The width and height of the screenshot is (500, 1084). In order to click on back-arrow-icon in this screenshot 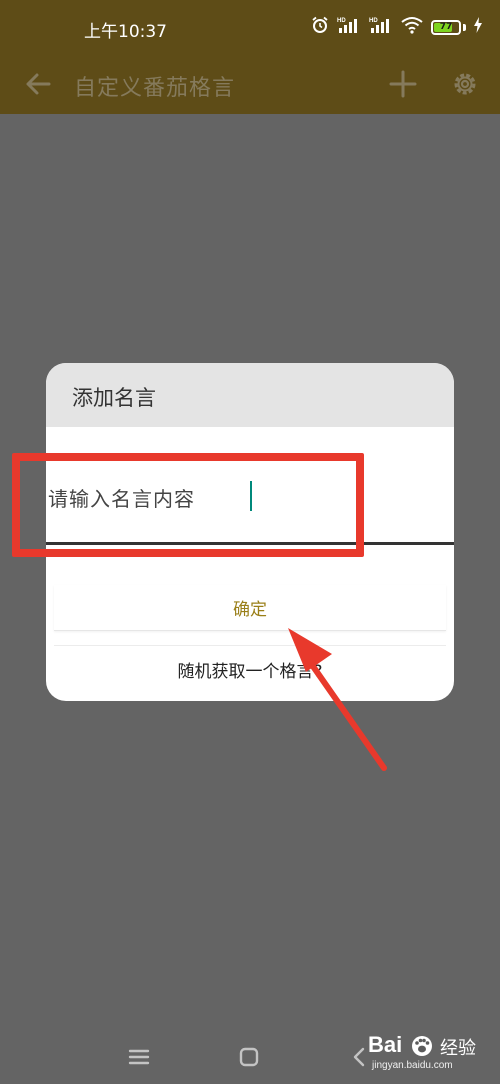, I will do `click(38, 84)`.